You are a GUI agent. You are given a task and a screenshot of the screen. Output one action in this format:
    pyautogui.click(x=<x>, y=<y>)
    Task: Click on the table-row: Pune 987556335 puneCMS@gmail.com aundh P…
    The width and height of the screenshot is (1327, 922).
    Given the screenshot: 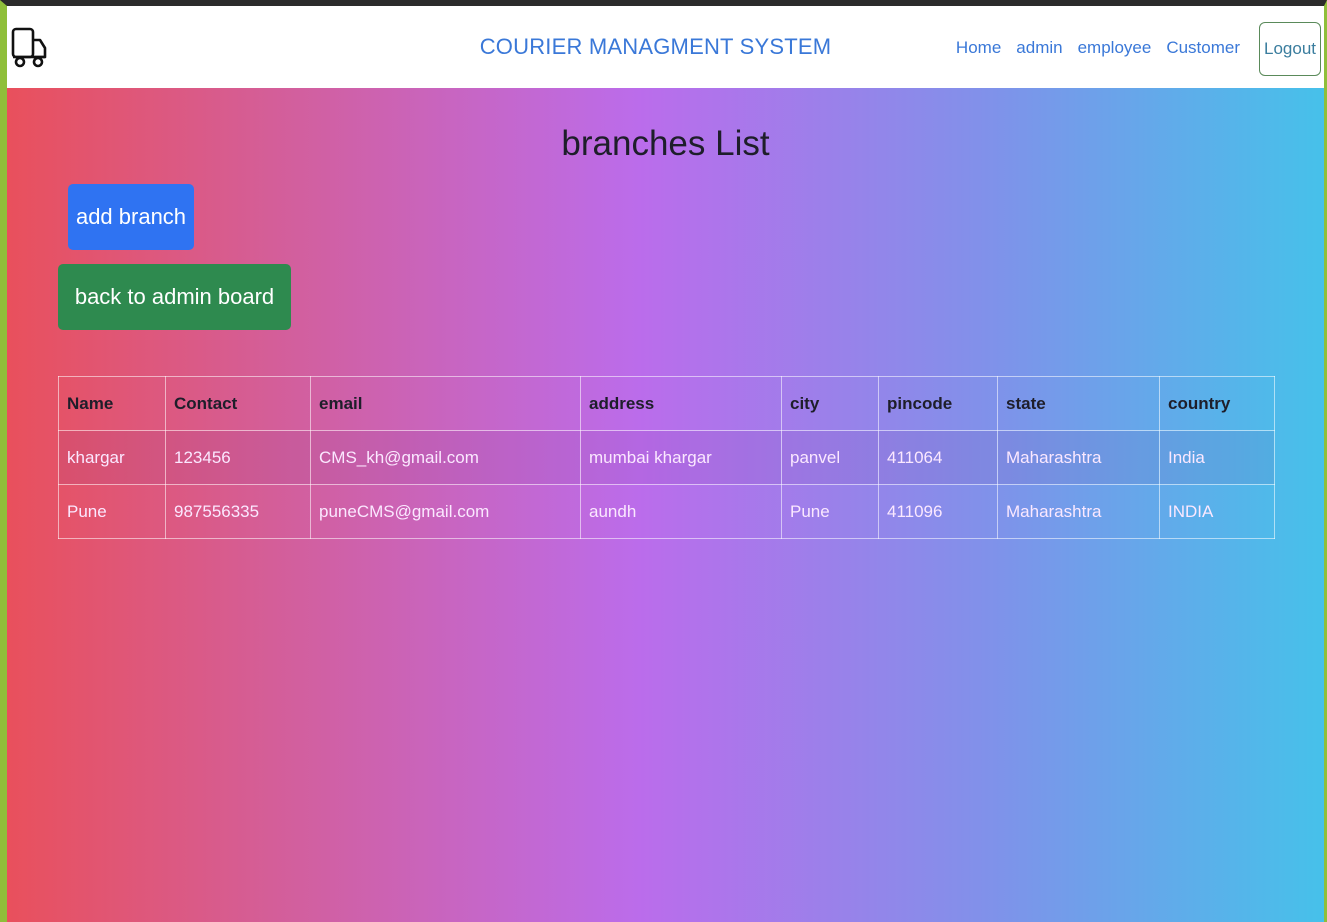 What is the action you would take?
    pyautogui.click(x=666, y=511)
    